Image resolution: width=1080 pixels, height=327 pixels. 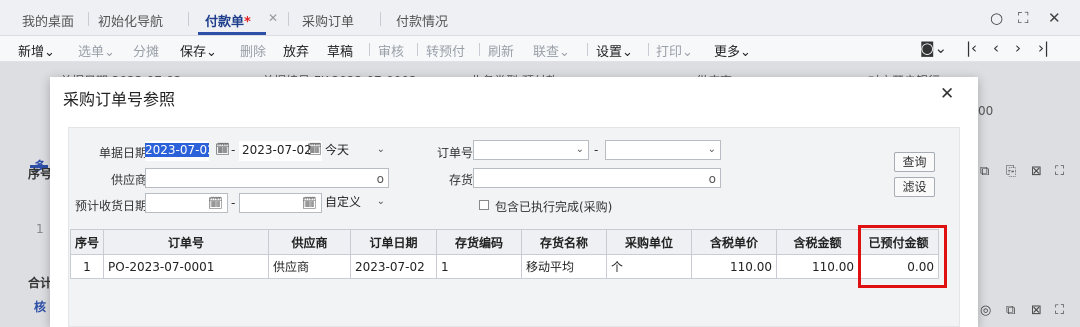 What do you see at coordinates (614, 50) in the screenshot?
I see `settings-button: 设置⌄` at bounding box center [614, 50].